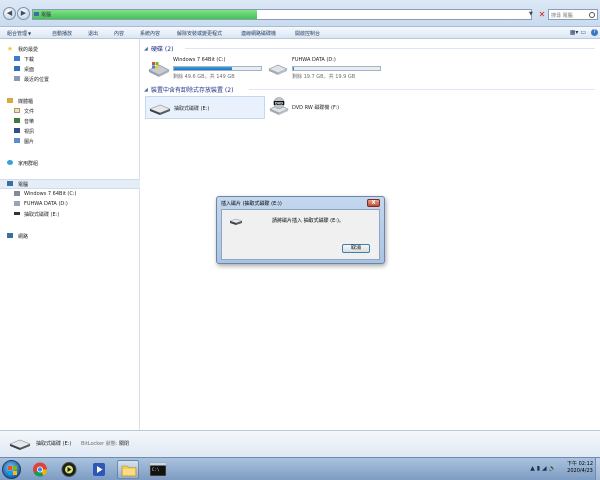  I want to click on map-network-drive-button: 連線網路磁碟機, so click(258, 33).